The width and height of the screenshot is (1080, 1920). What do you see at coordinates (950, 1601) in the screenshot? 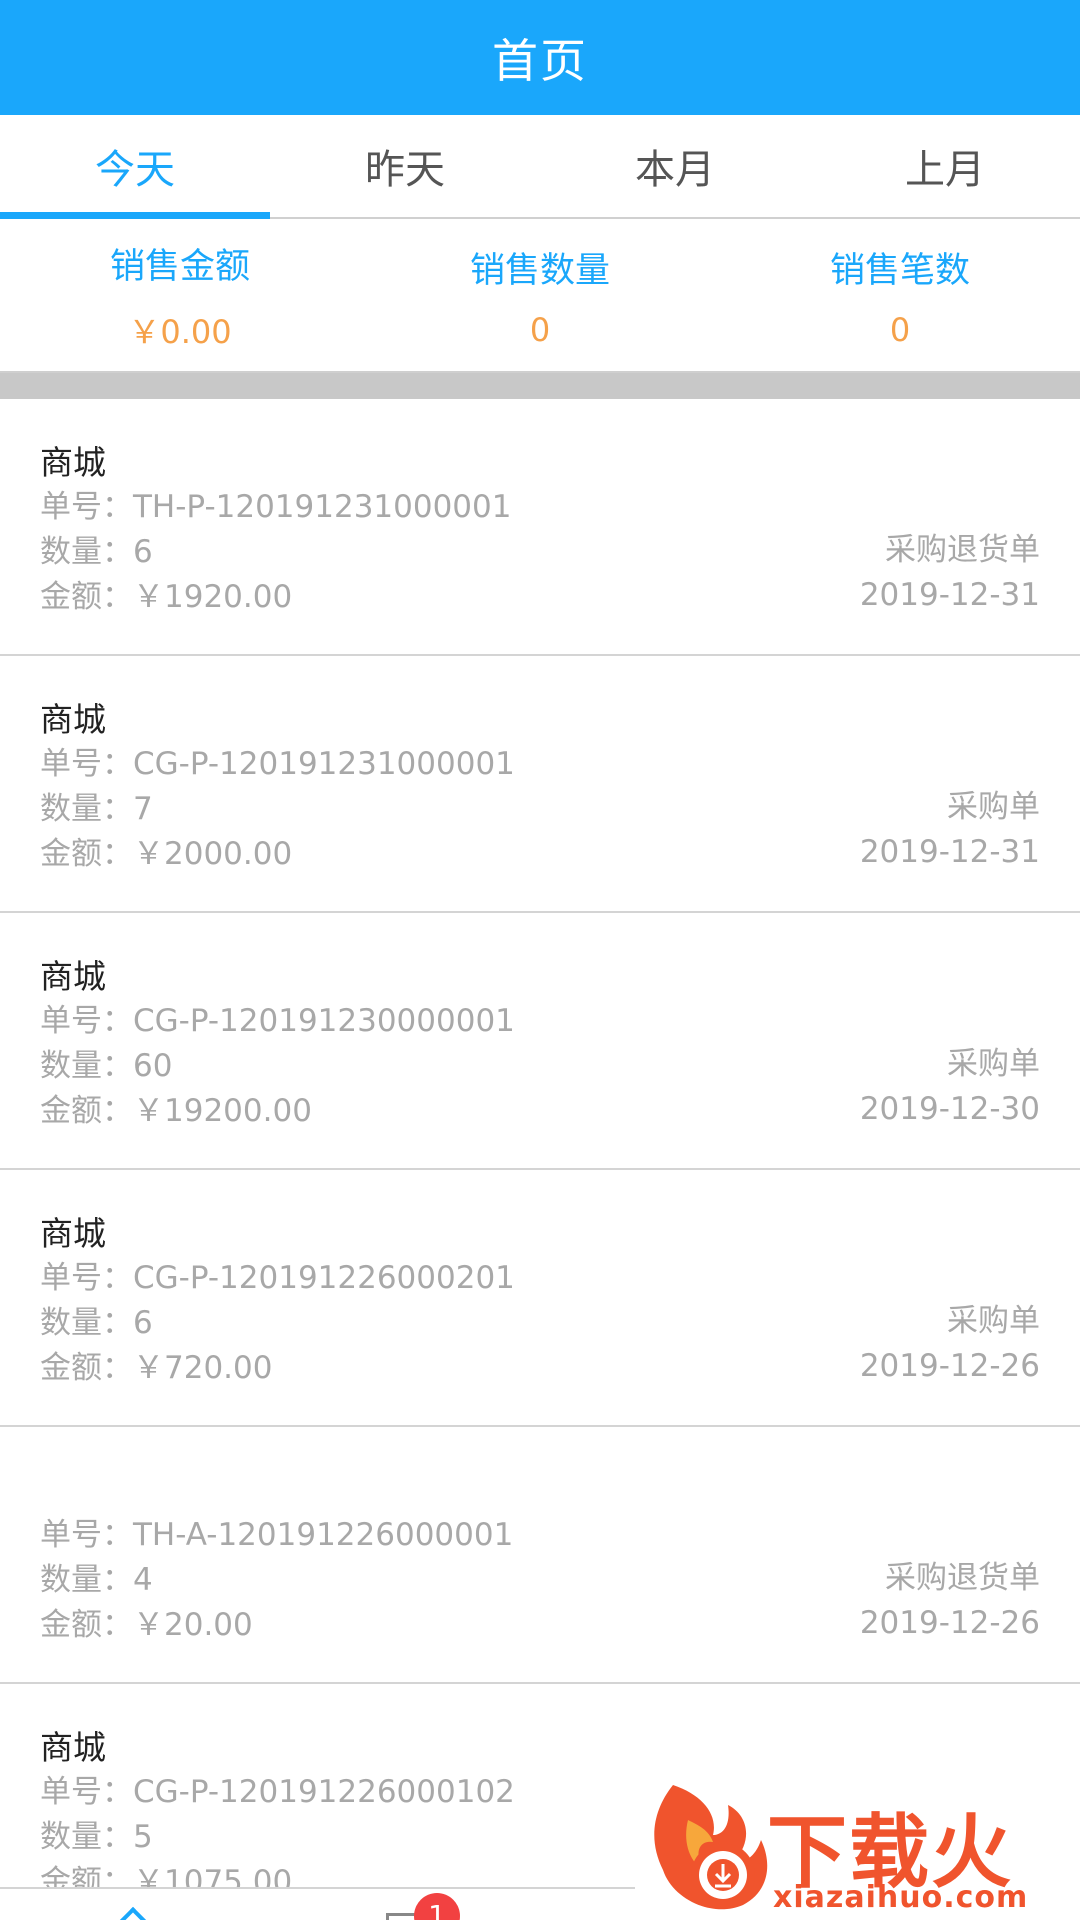
I see `order-meta: 采购退货单 2019-12-26` at bounding box center [950, 1601].